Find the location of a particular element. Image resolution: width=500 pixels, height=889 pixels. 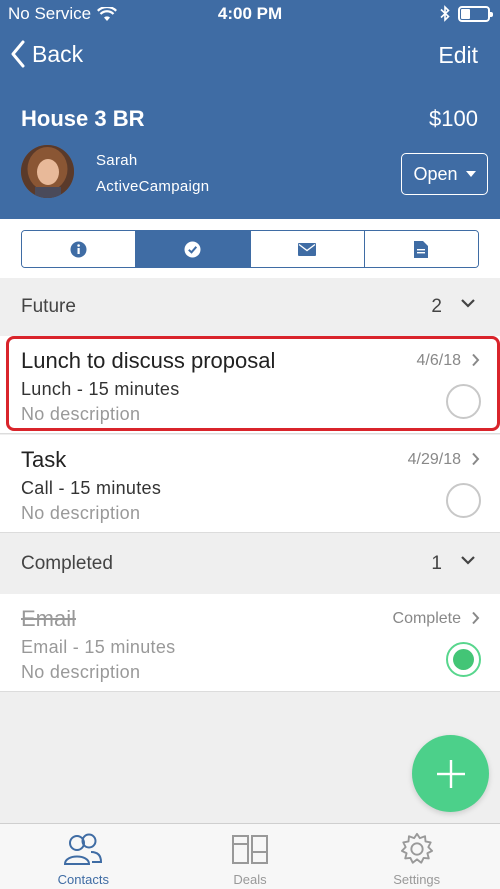

segmented-control is located at coordinates (250, 249).